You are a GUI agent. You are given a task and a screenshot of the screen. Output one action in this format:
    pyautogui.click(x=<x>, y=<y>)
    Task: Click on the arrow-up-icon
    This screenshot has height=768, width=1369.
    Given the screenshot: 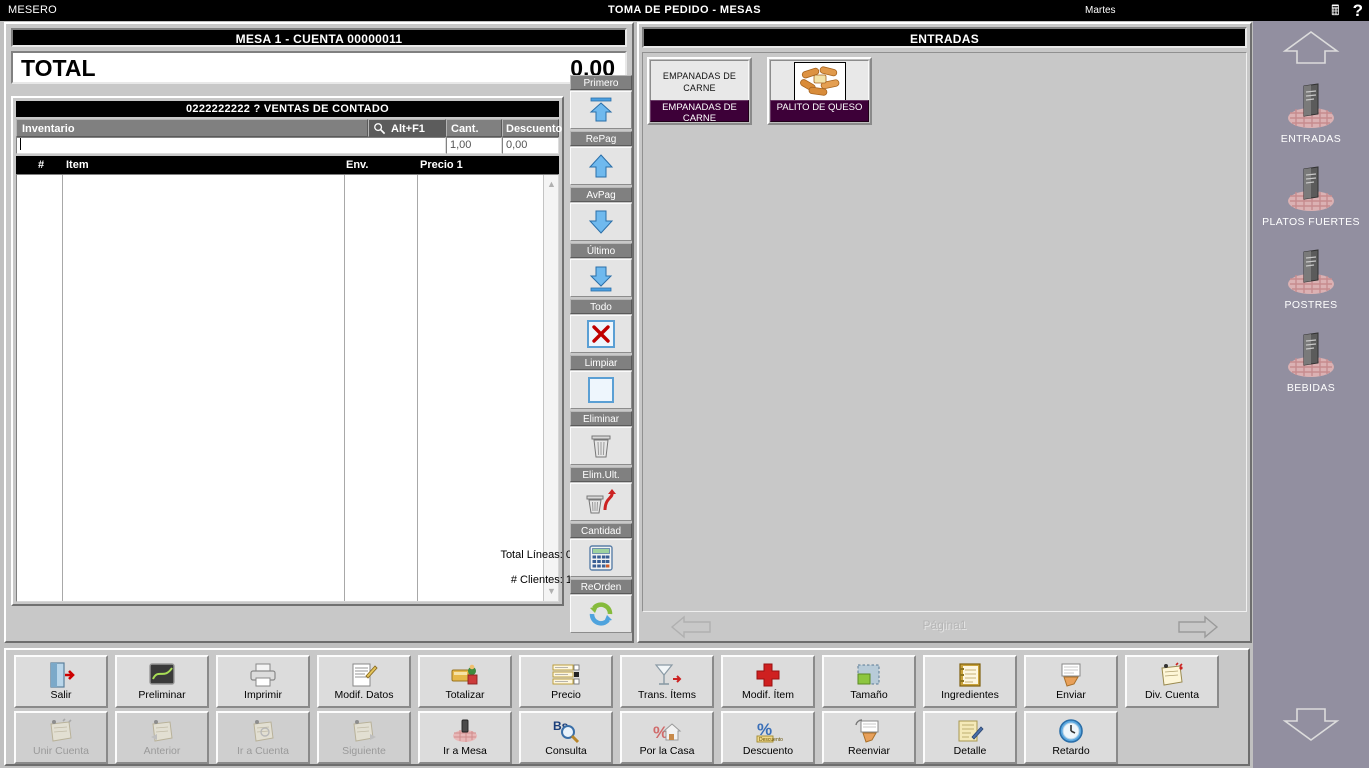 What is the action you would take?
    pyautogui.click(x=1311, y=47)
    